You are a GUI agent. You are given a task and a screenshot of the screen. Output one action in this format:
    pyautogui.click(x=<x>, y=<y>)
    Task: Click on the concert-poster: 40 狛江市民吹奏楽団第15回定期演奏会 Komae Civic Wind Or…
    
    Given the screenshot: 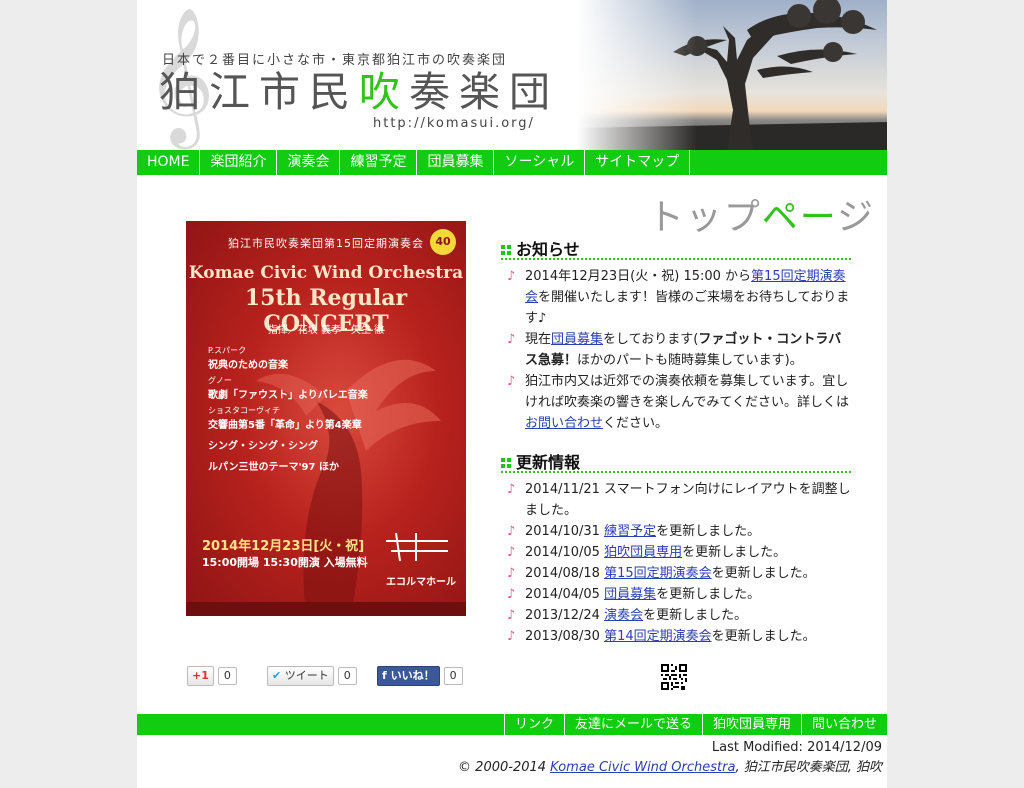 What is the action you would take?
    pyautogui.click(x=326, y=418)
    